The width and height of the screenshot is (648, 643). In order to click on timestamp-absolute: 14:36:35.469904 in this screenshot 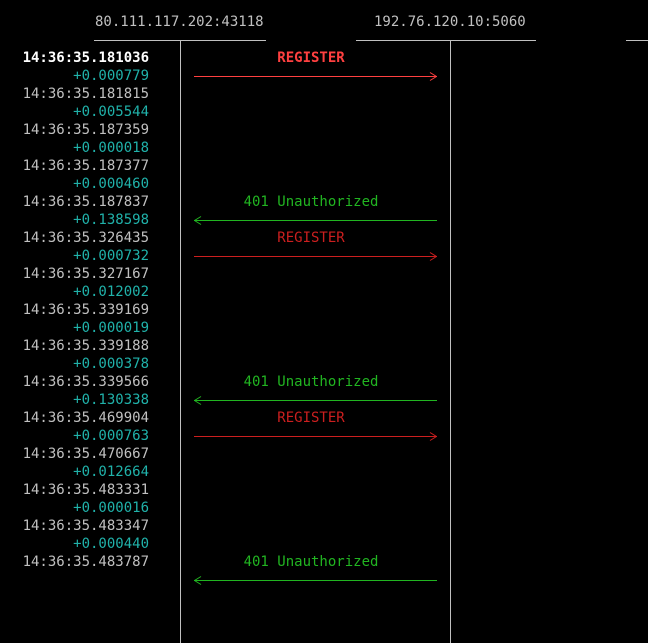, I will do `click(74, 418)`.